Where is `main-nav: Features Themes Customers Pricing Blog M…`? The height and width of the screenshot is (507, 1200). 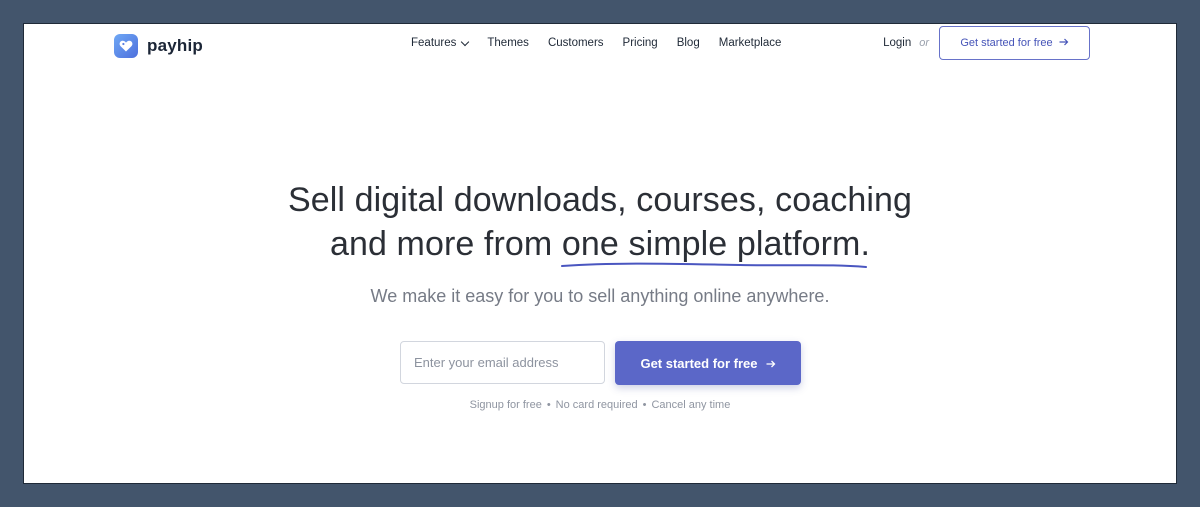
main-nav: Features Themes Customers Pricing Blog M… is located at coordinates (596, 43).